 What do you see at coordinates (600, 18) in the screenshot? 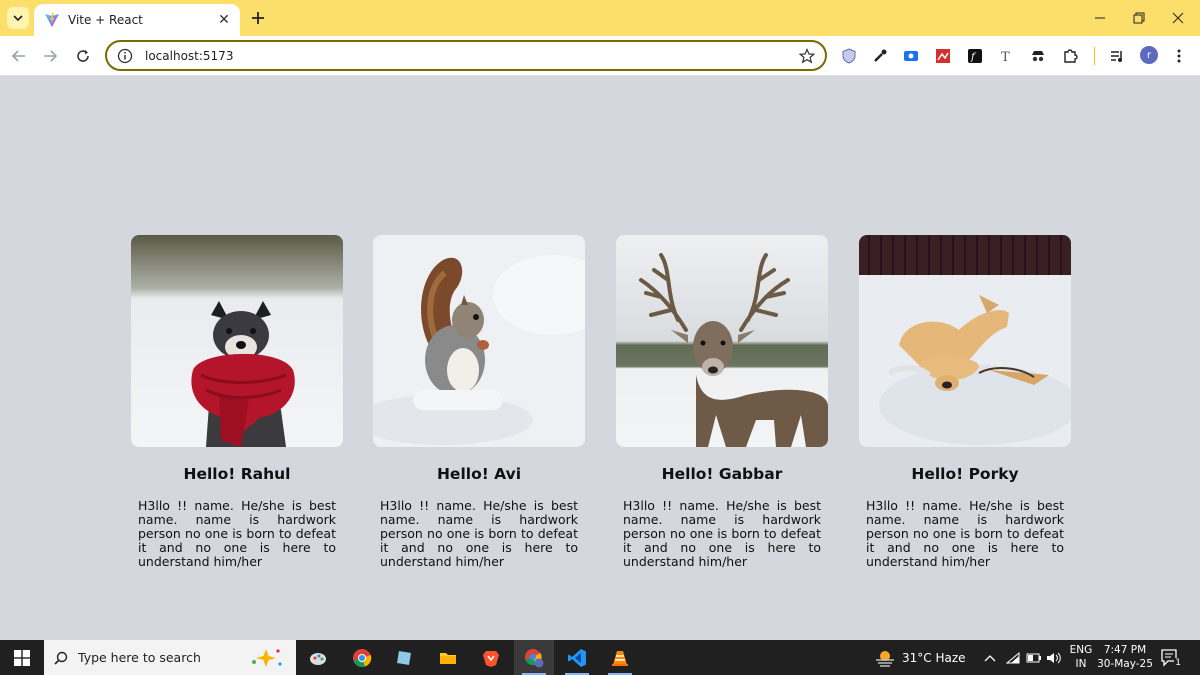
I see `tab-strip: Vite + React ✕` at bounding box center [600, 18].